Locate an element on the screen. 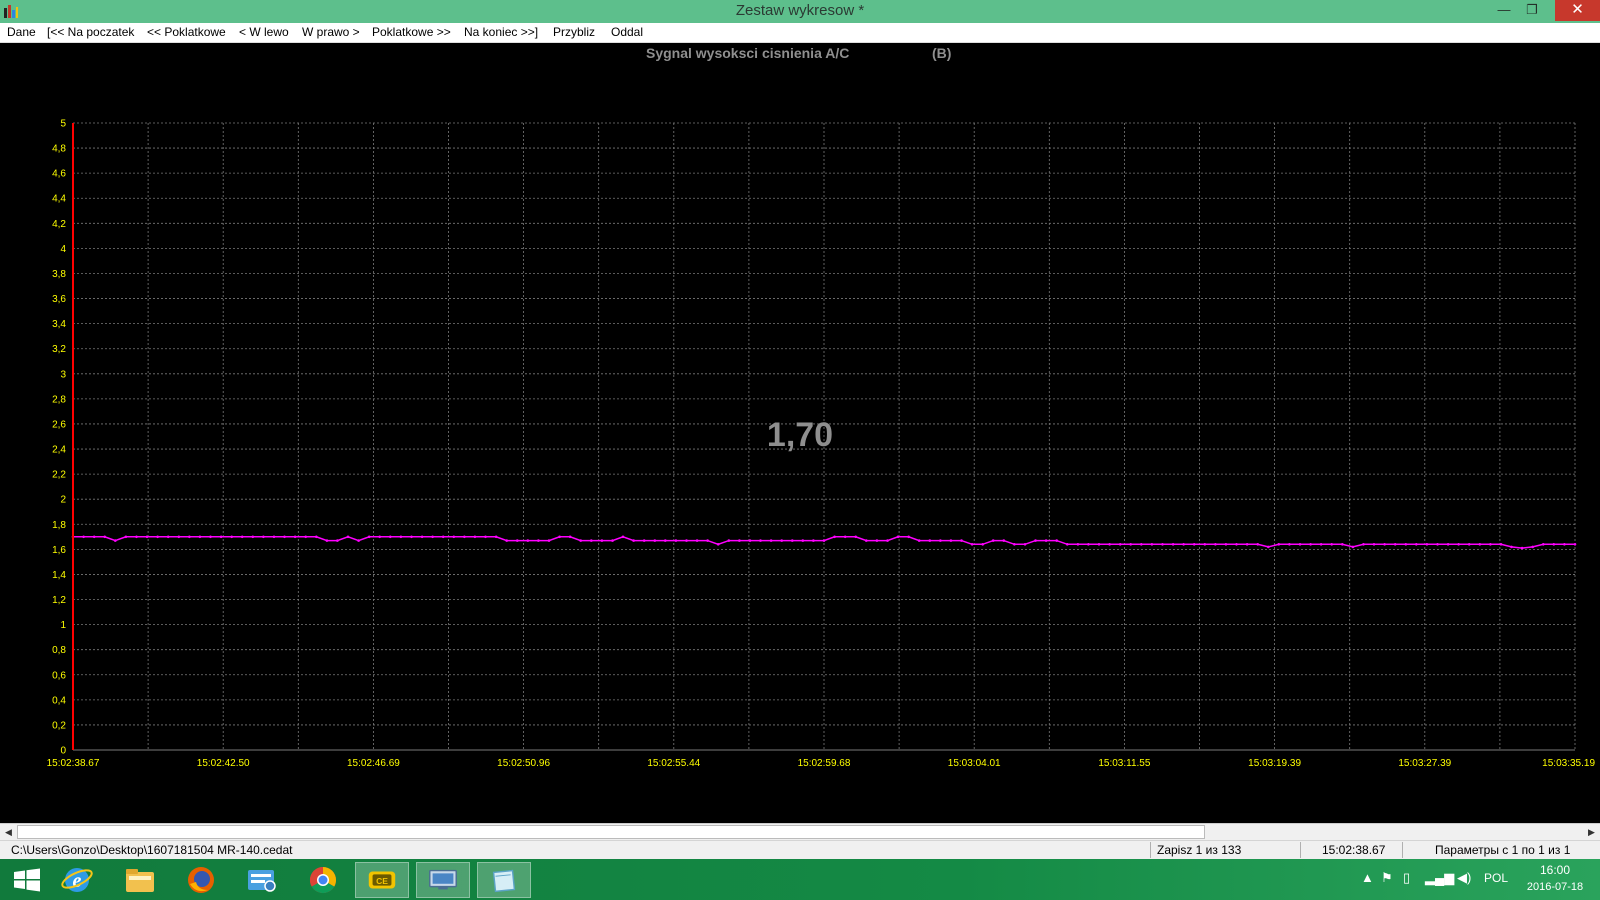 Image resolution: width=1600 pixels, height=900 pixels. horizontal-scrollbar: ◀ ▶ is located at coordinates (800, 831).